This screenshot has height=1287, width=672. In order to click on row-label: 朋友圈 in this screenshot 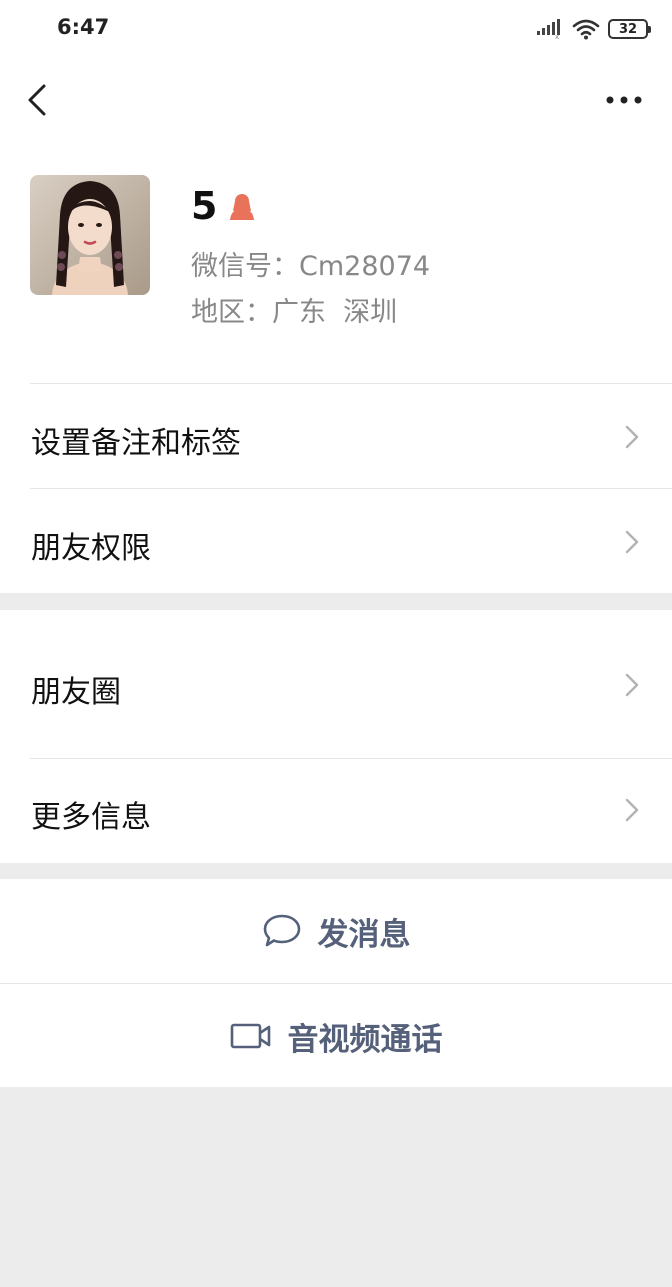, I will do `click(76, 692)`.